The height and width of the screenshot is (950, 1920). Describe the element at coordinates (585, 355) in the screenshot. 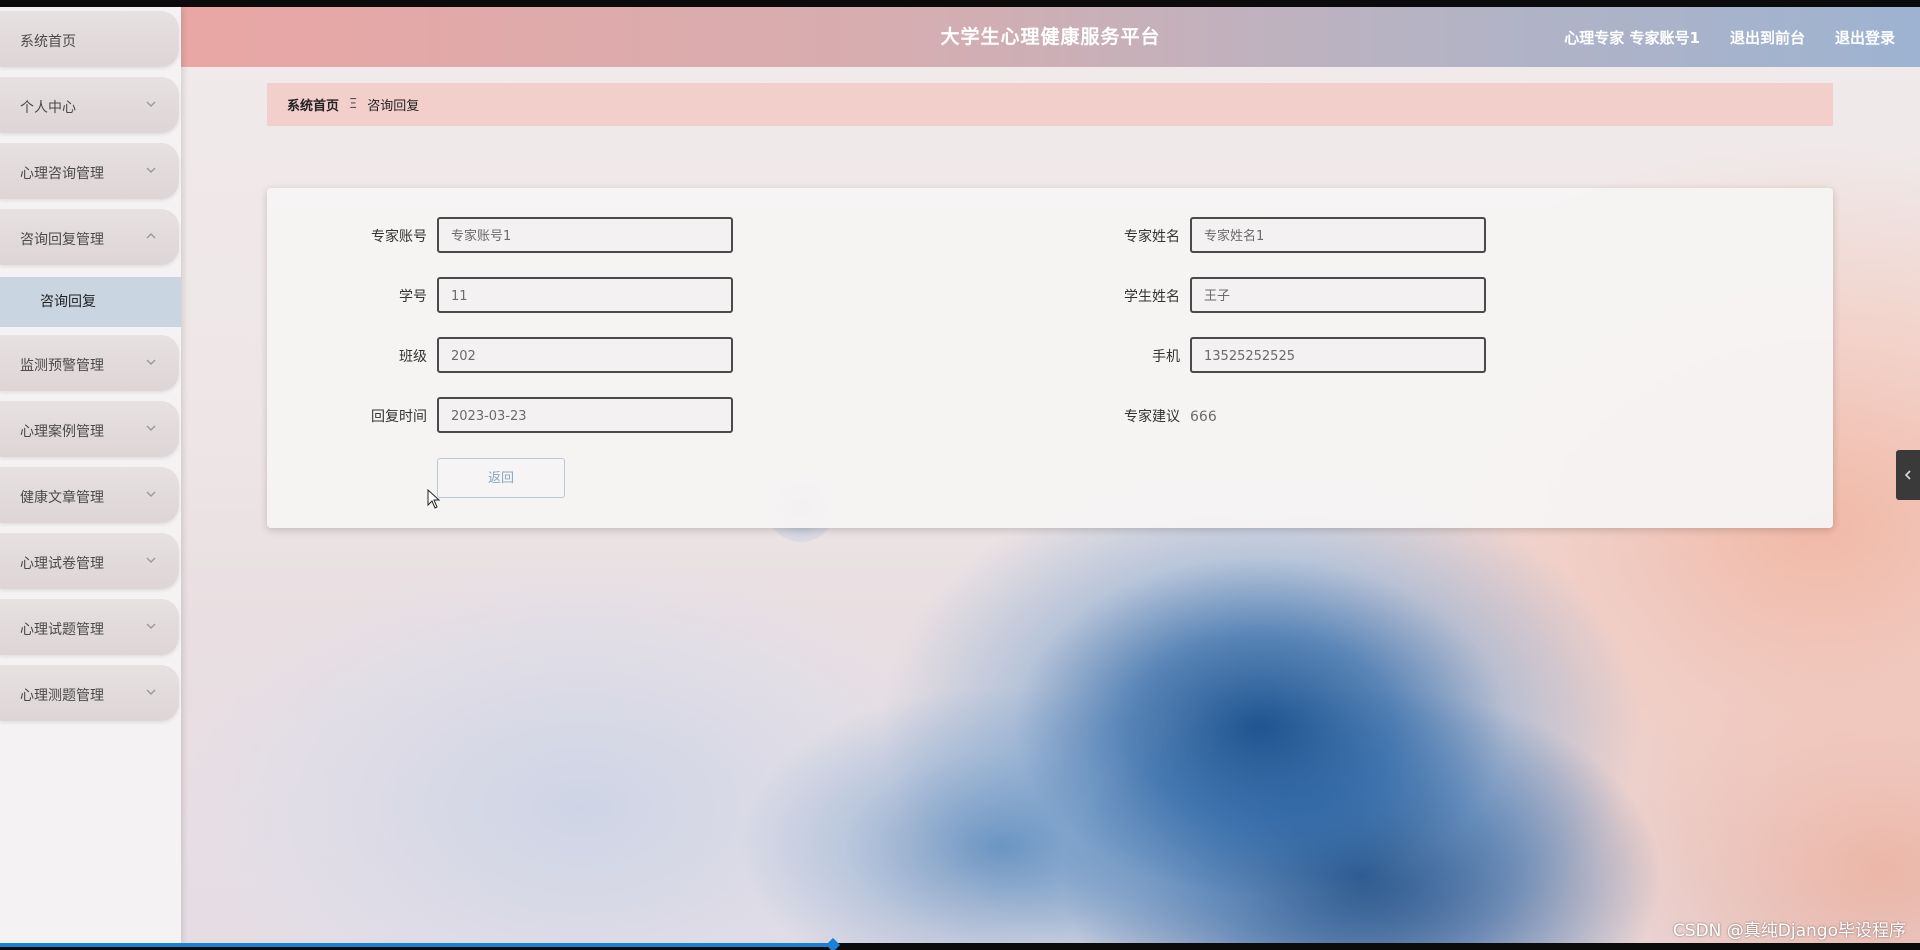

I see `class-input: 202` at that location.